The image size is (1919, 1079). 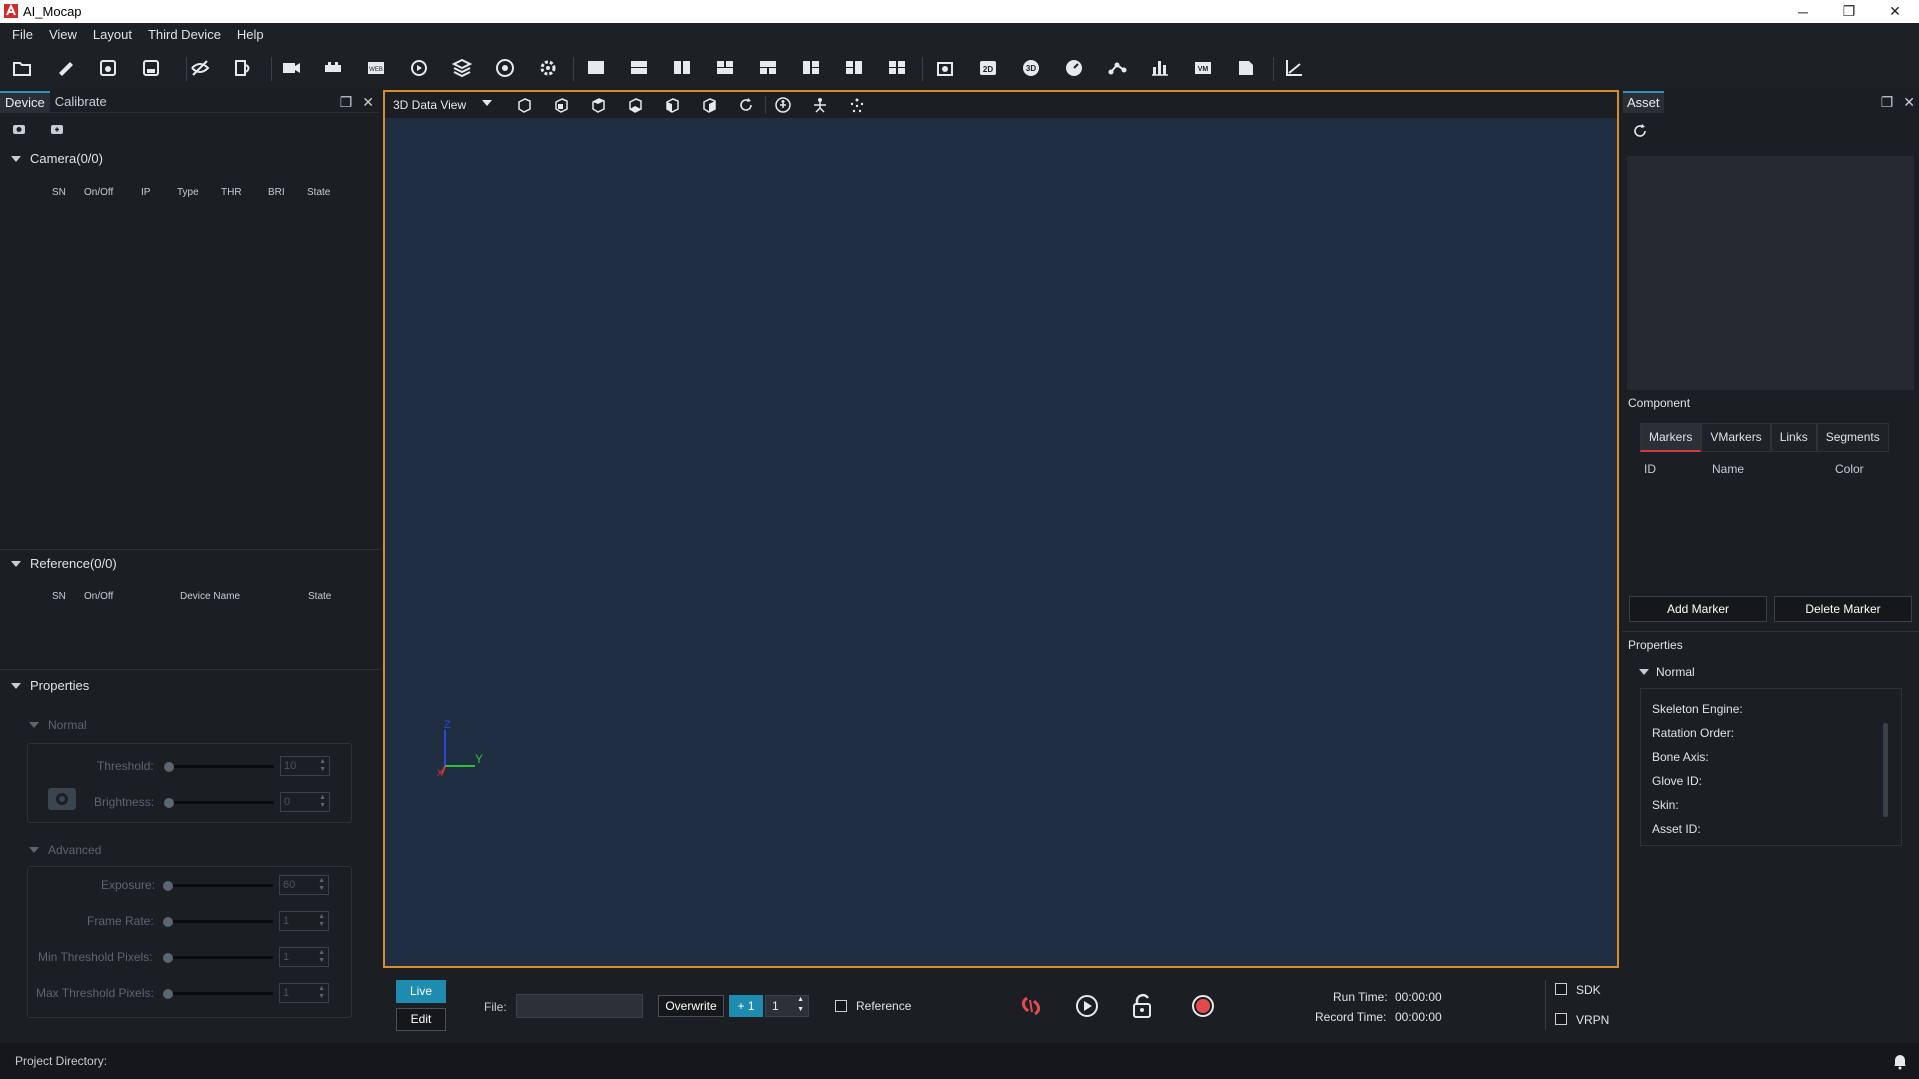 I want to click on skeleton-link-icon, so click(x=1117, y=68).